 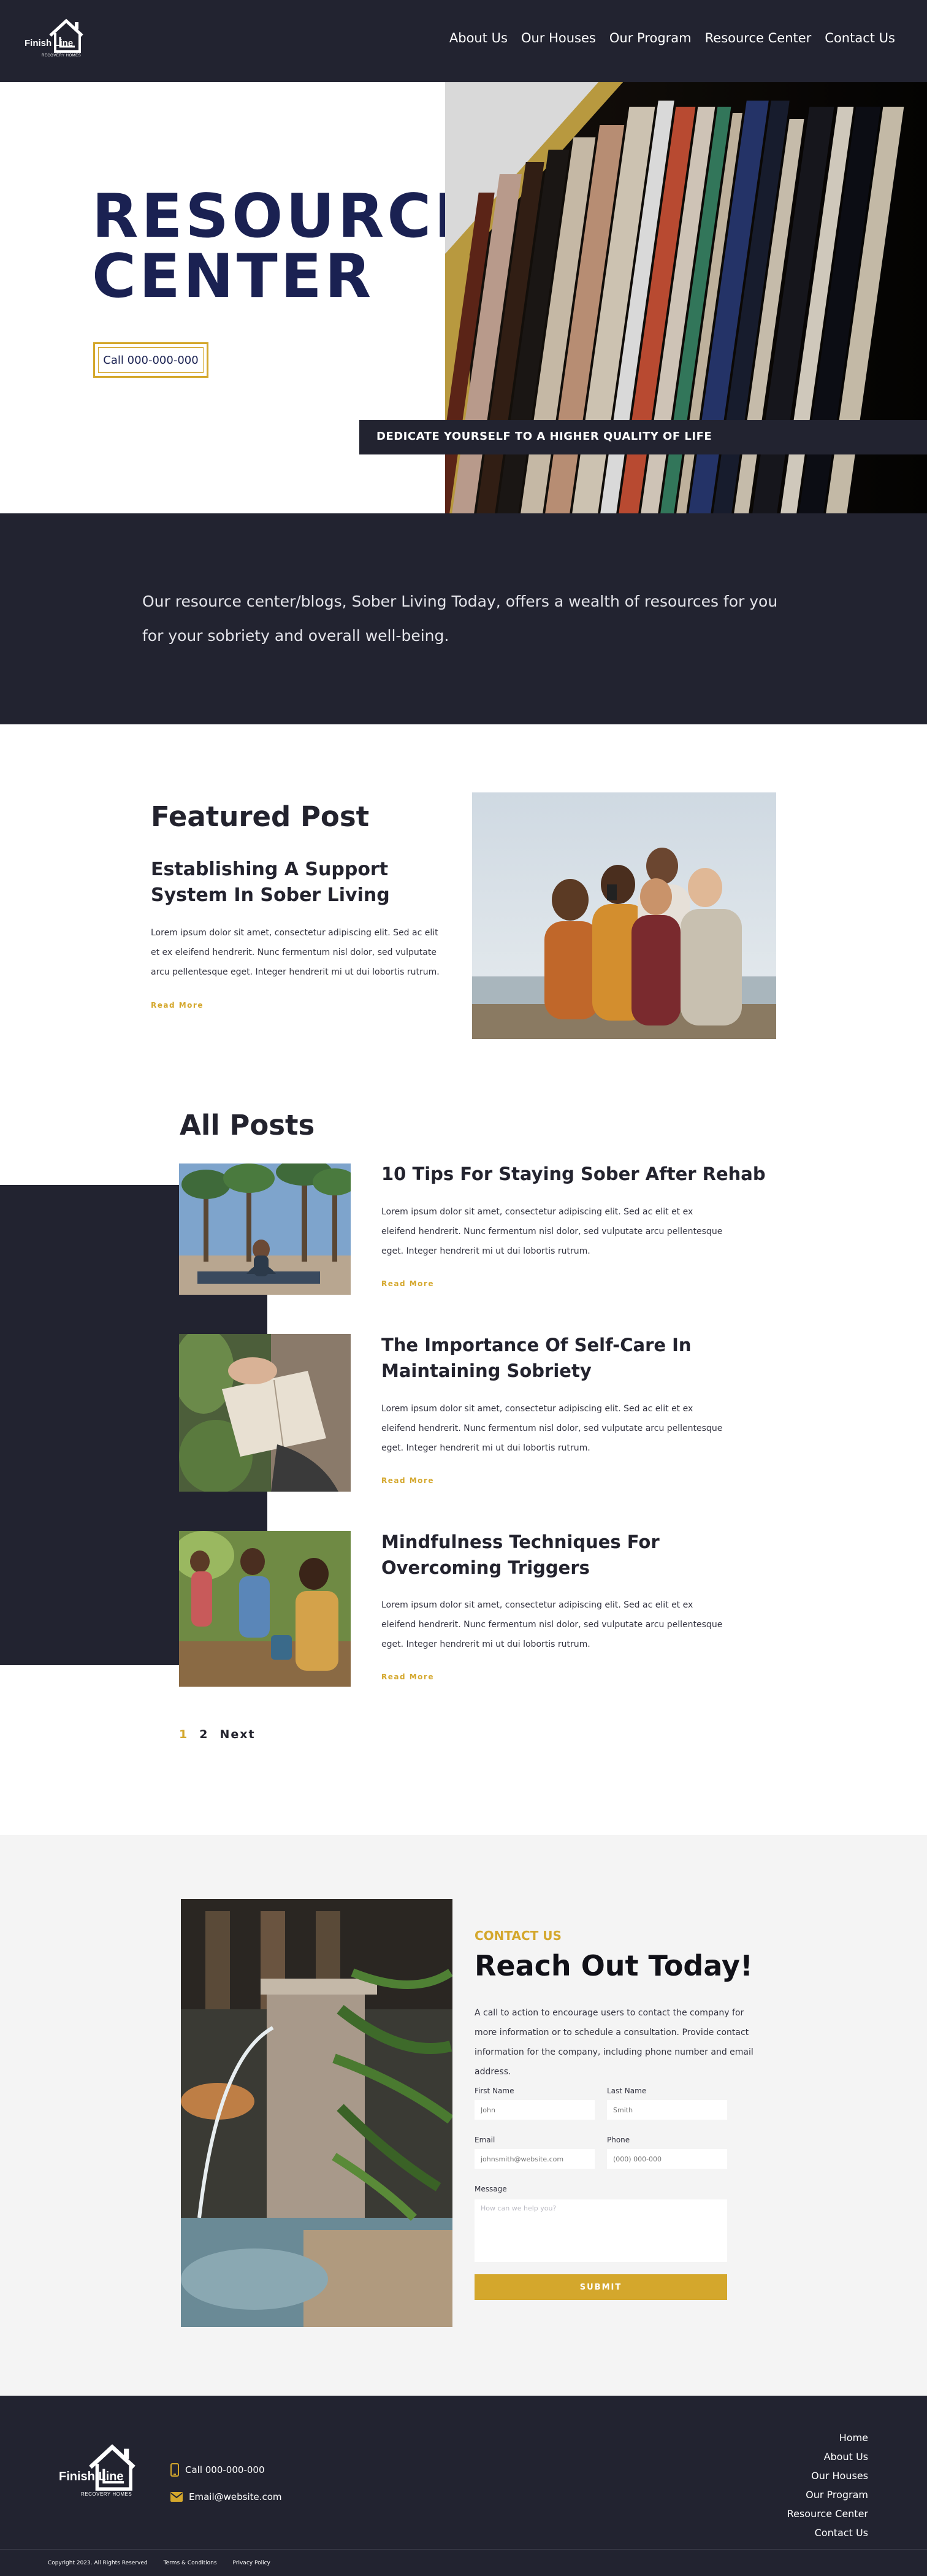 I want to click on footer-logo: Finish Line RECOVERY HOMES, so click(x=102, y=2474).